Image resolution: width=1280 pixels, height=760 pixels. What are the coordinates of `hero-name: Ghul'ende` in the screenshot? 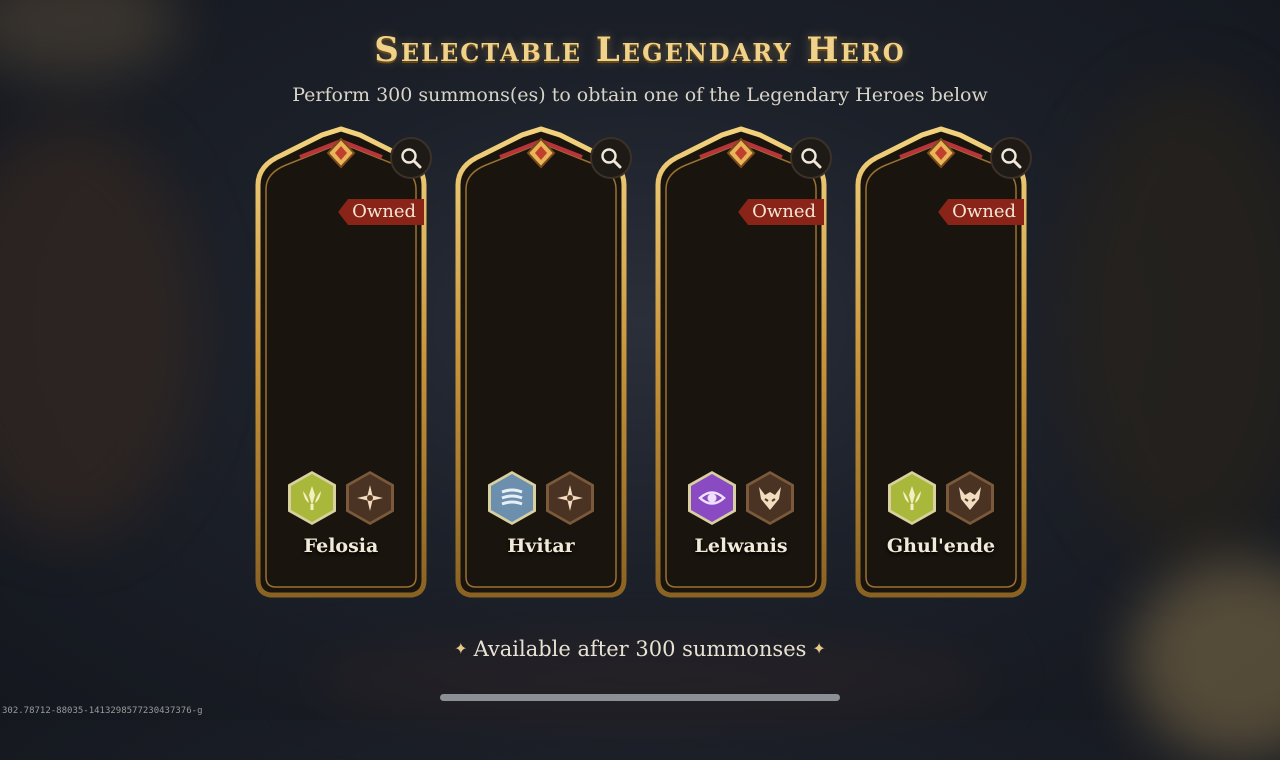 It's located at (941, 546).